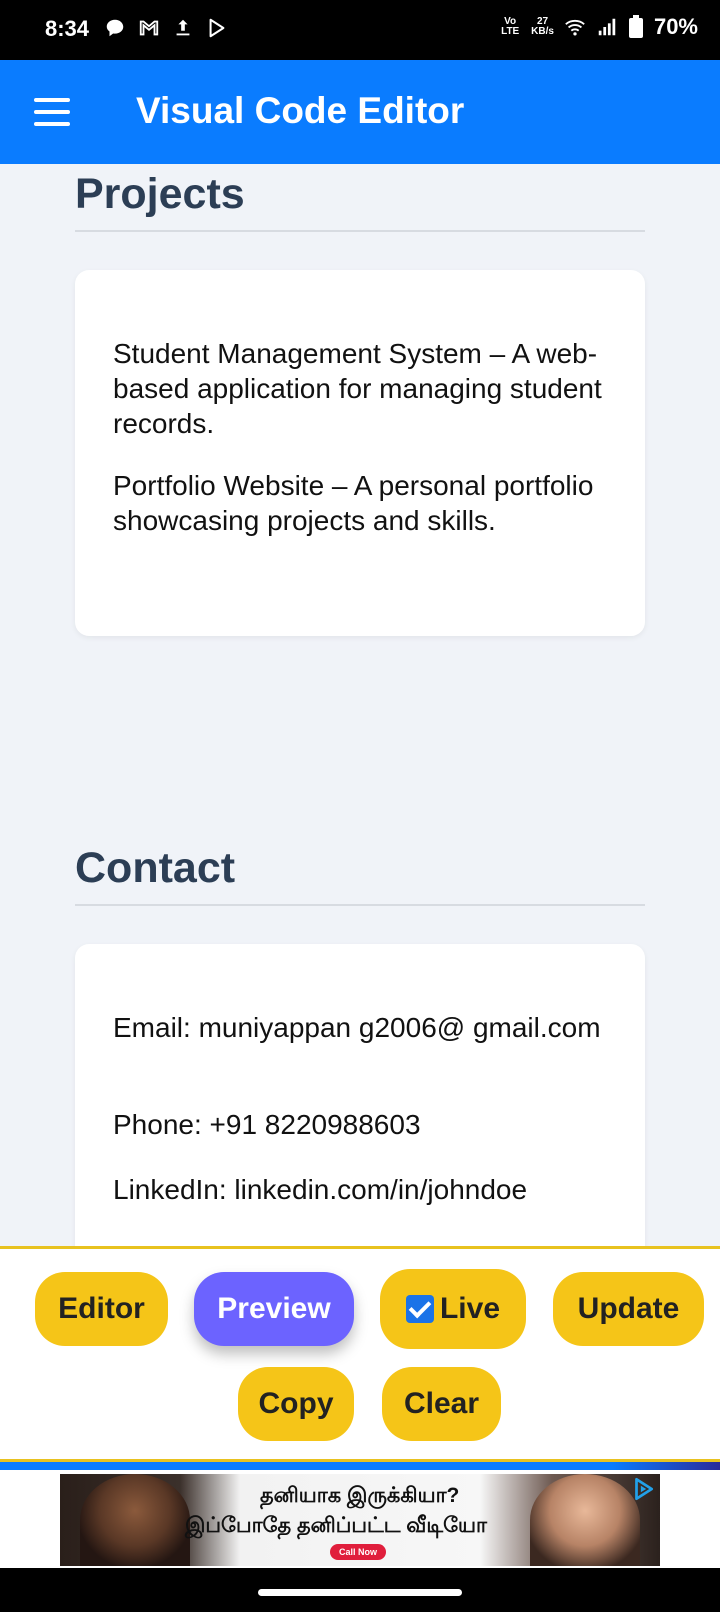 The image size is (720, 1612). Describe the element at coordinates (267, 1124) in the screenshot. I see `contact-phone: Phone: +91 8220988603` at that location.